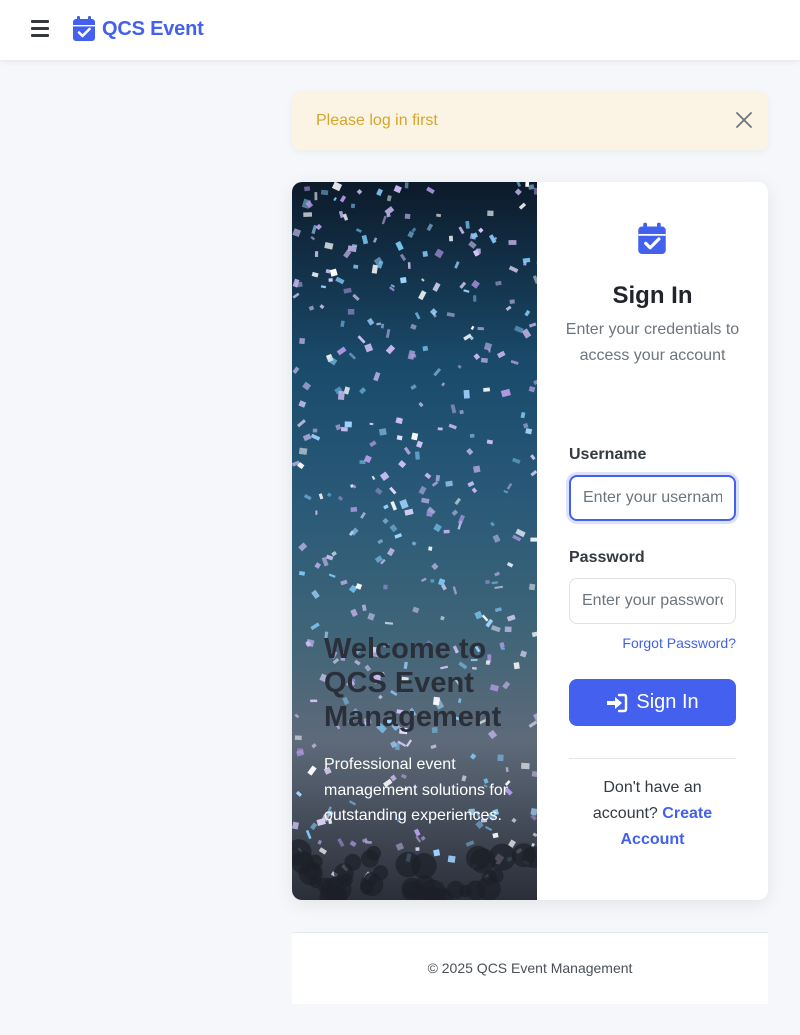  What do you see at coordinates (608, 454) in the screenshot?
I see `username-label: Username` at bounding box center [608, 454].